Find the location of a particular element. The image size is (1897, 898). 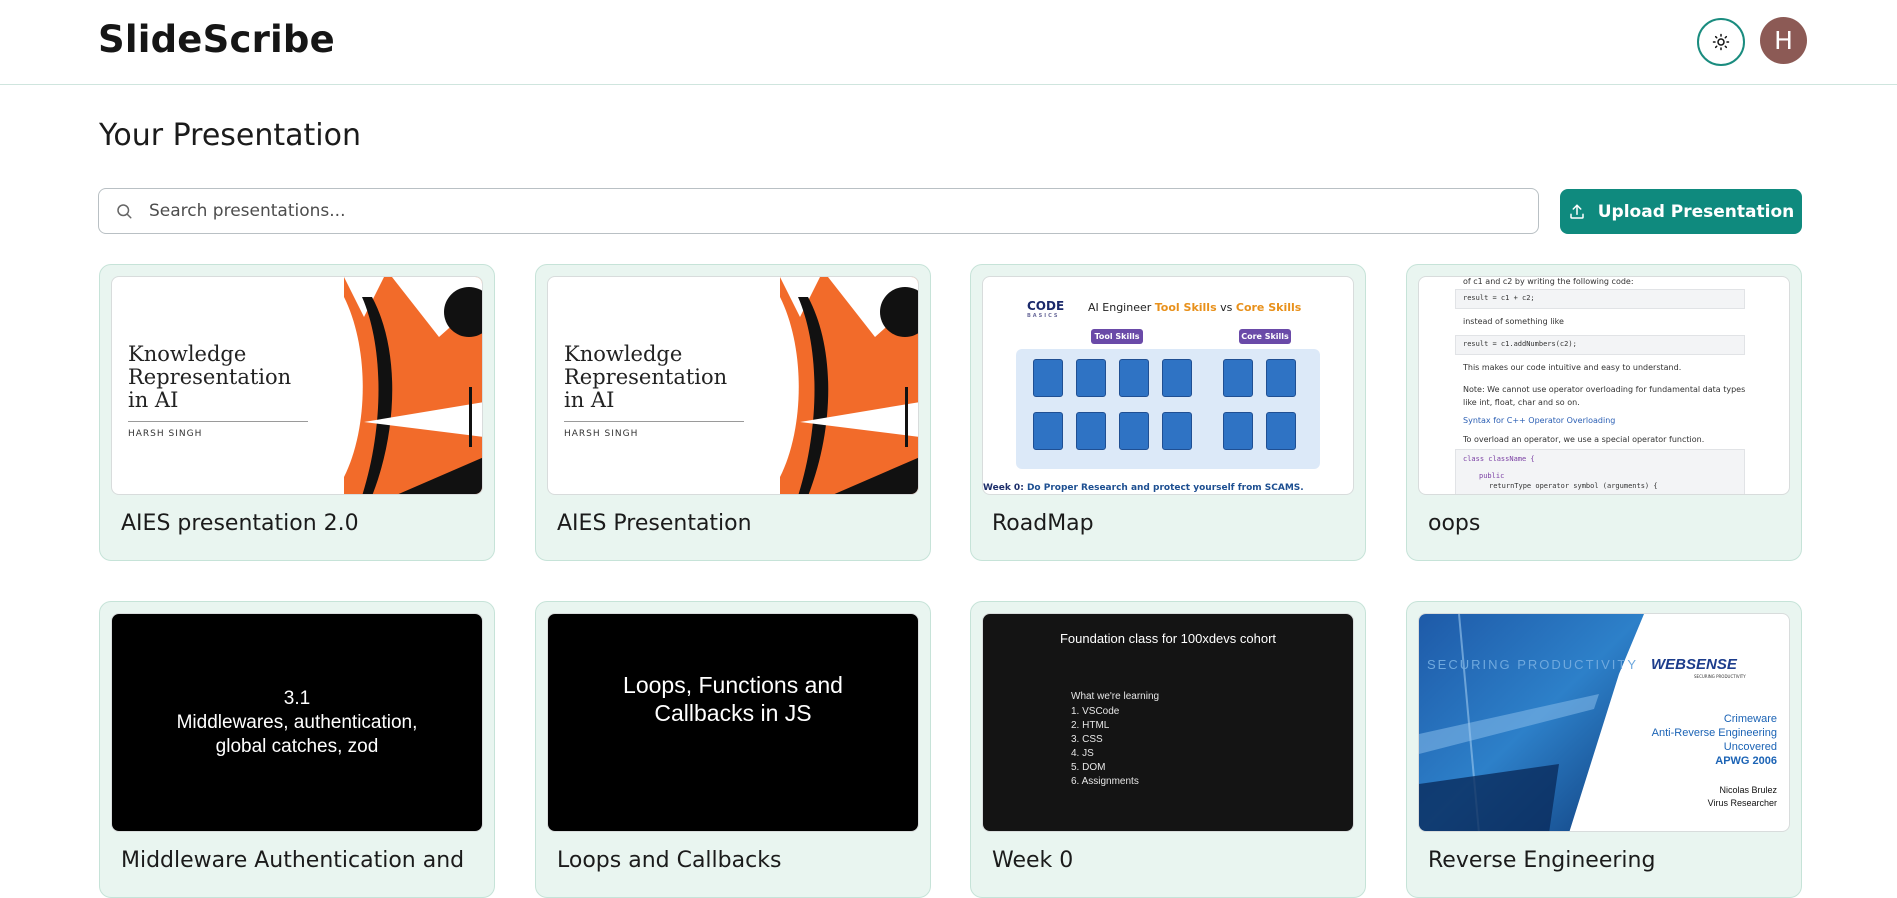

presentation-title: AIES presentation 2.0 is located at coordinates (240, 523).